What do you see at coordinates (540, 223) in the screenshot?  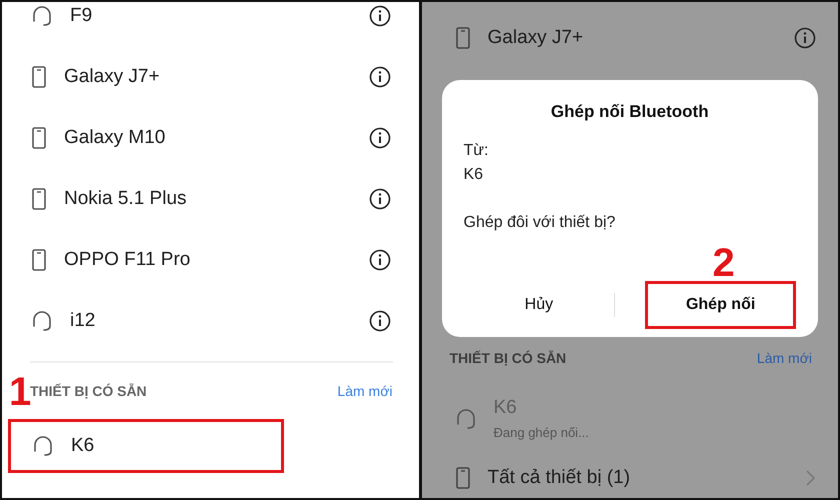 I see `dialog-question: Ghép đôi với thiết bị?` at bounding box center [540, 223].